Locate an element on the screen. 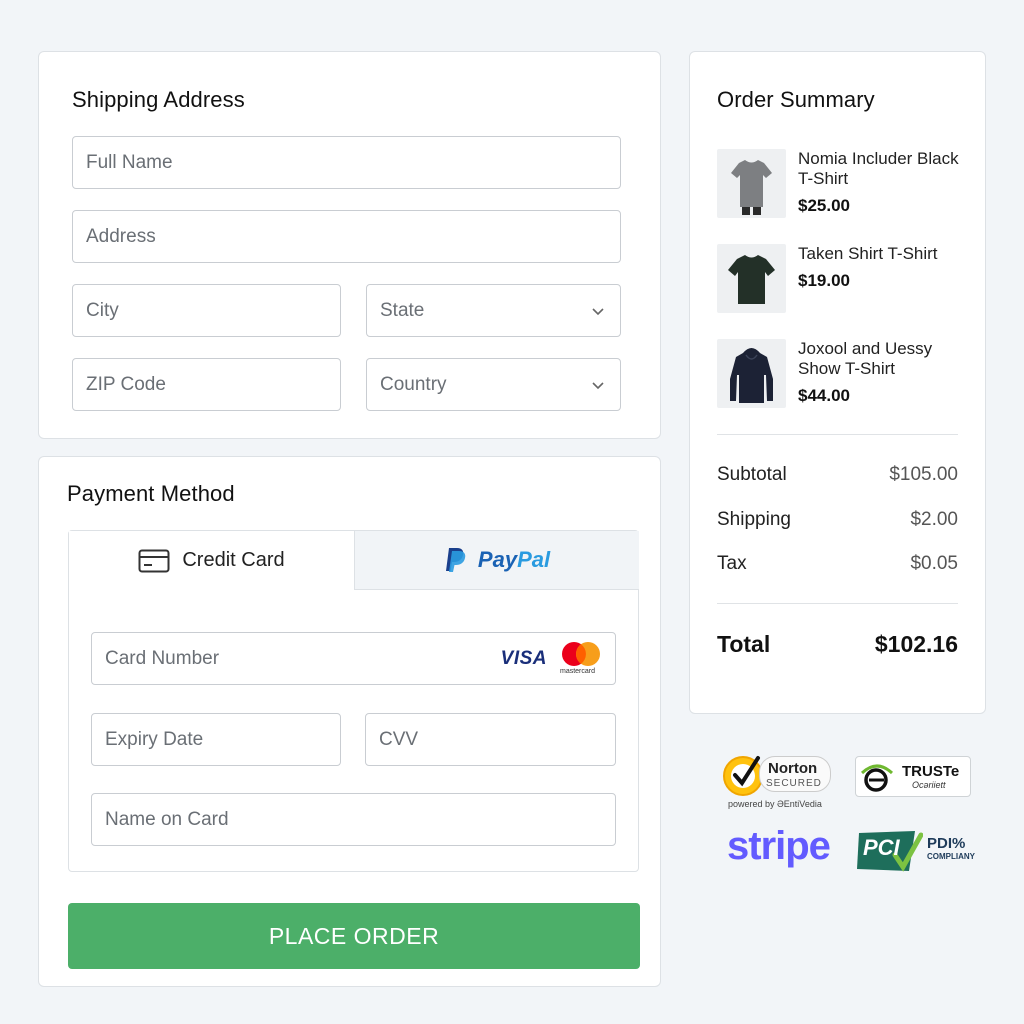  card-brands: VISA mastercard is located at coordinates (552, 659).